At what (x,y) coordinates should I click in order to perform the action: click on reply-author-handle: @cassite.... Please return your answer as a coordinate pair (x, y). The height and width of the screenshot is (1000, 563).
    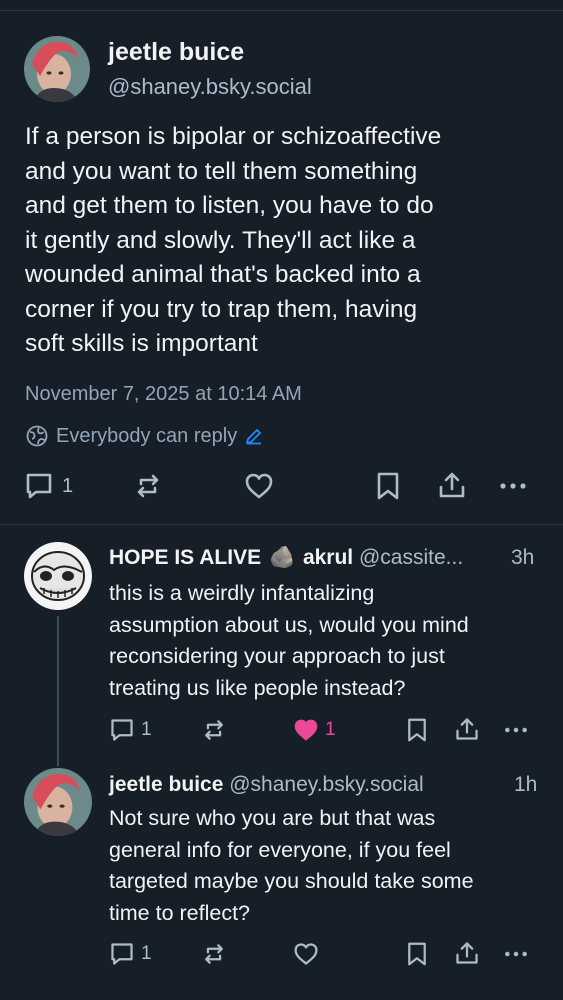
    Looking at the image, I should click on (411, 557).